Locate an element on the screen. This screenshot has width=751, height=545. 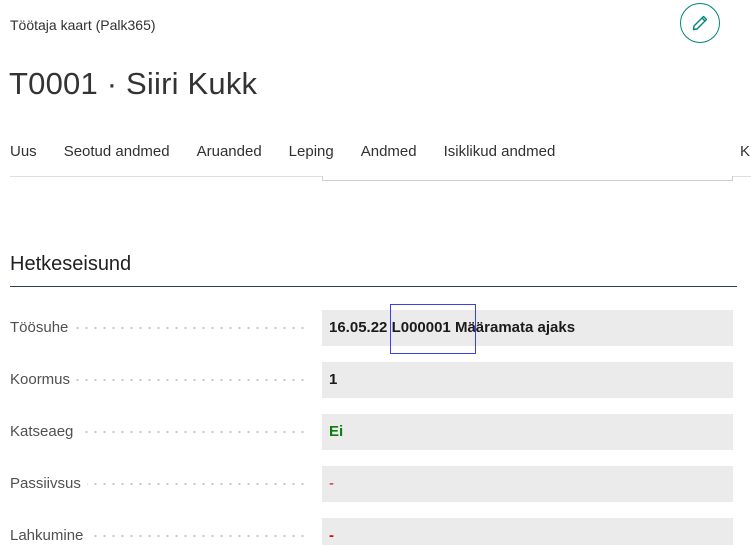
edit-button is located at coordinates (700, 23).